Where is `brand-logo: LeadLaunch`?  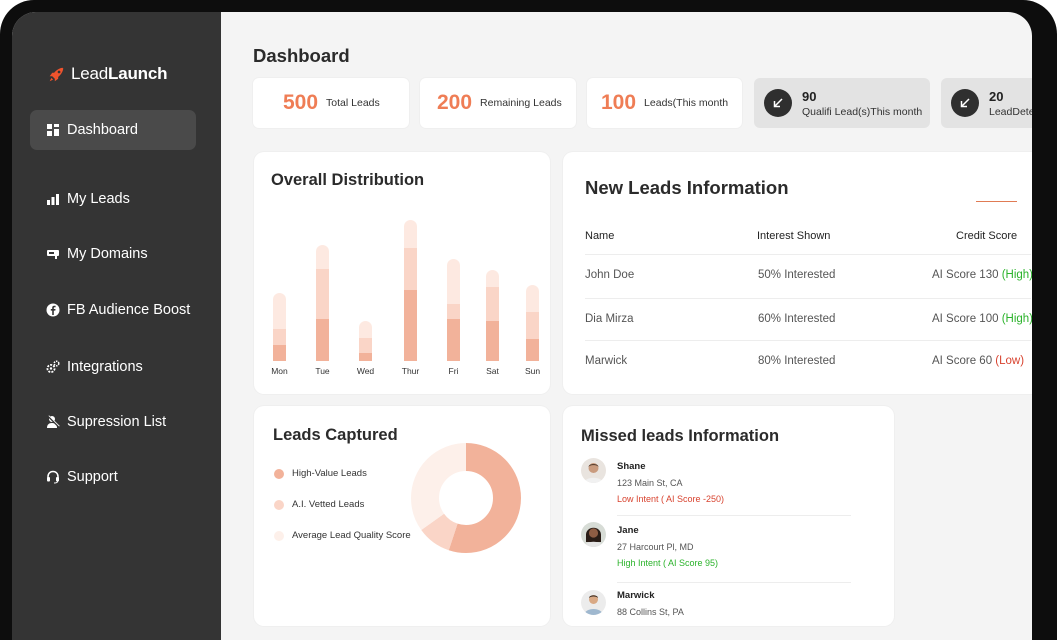
brand-logo: LeadLaunch is located at coordinates (107, 74).